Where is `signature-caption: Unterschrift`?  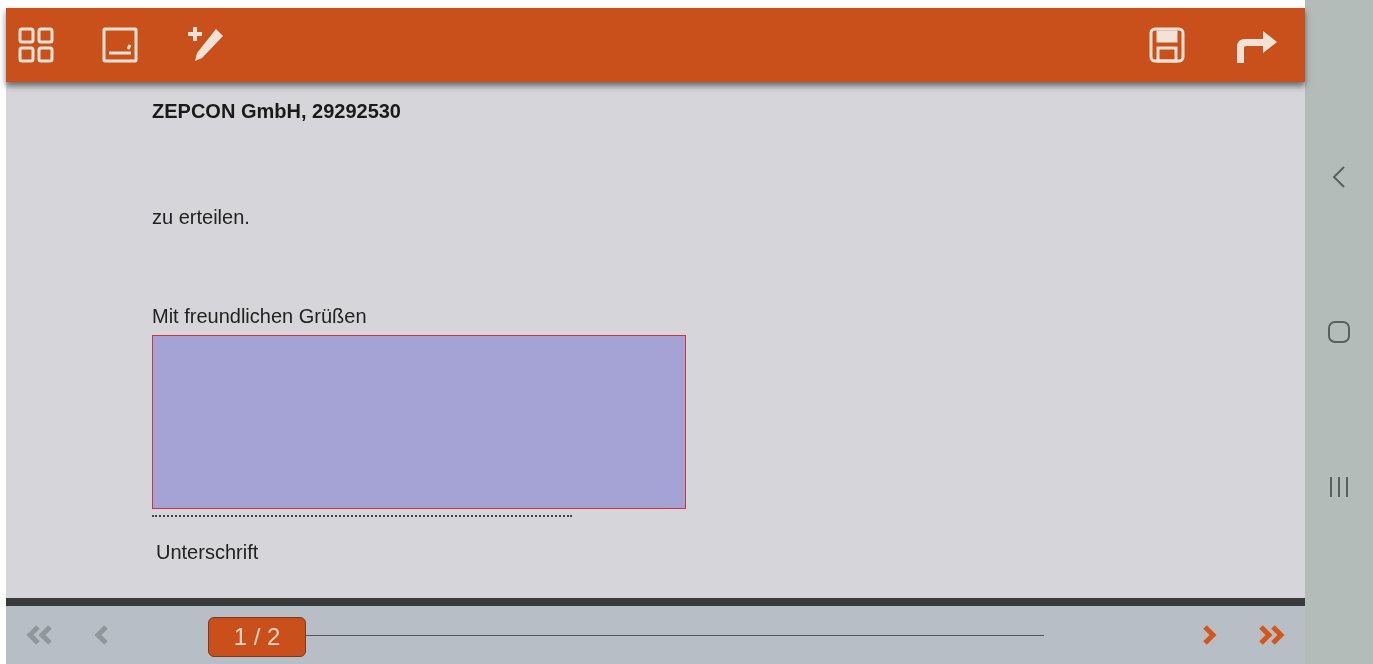
signature-caption: Unterschrift is located at coordinates (208, 552).